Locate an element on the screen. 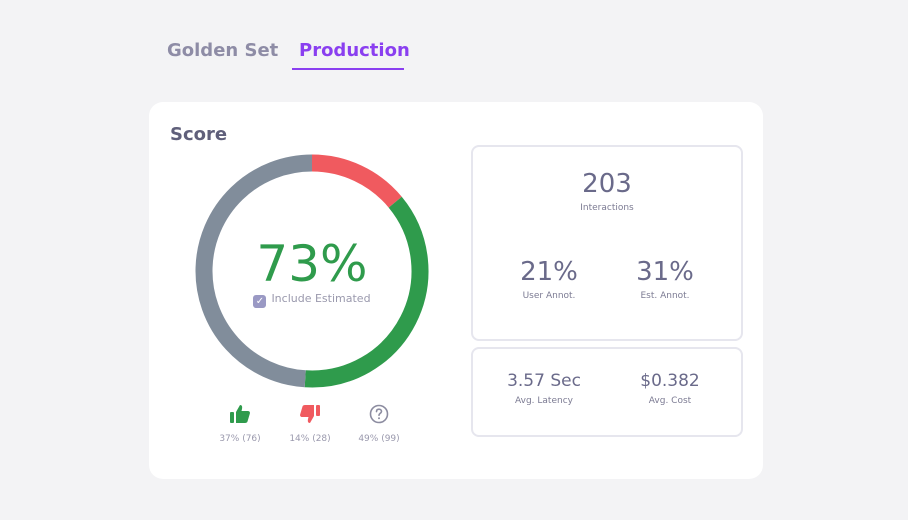 The width and height of the screenshot is (908, 520). latency-cost-box: 3.57 Sec Avg. Latency $0.382 Avg. Cost is located at coordinates (607, 392).